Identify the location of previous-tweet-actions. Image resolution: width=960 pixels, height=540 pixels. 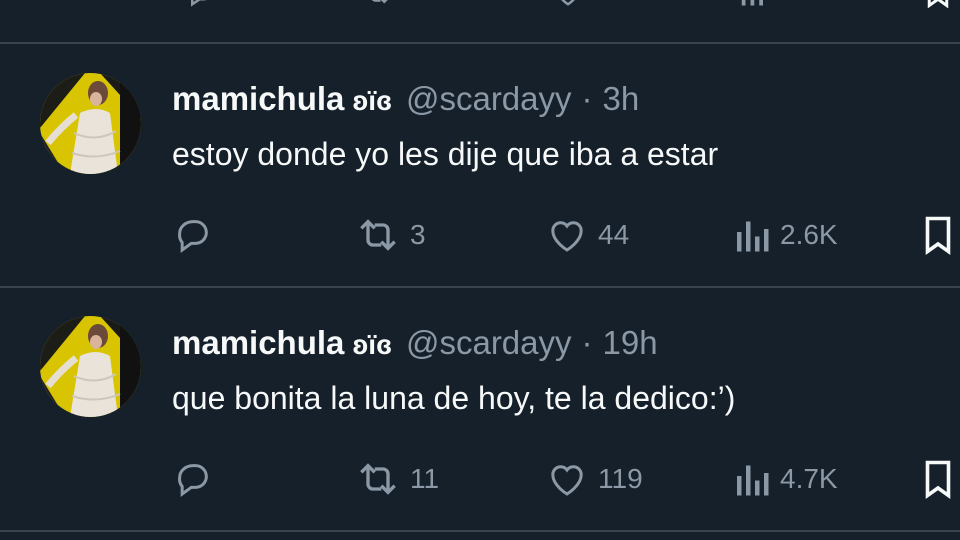
(480, 4).